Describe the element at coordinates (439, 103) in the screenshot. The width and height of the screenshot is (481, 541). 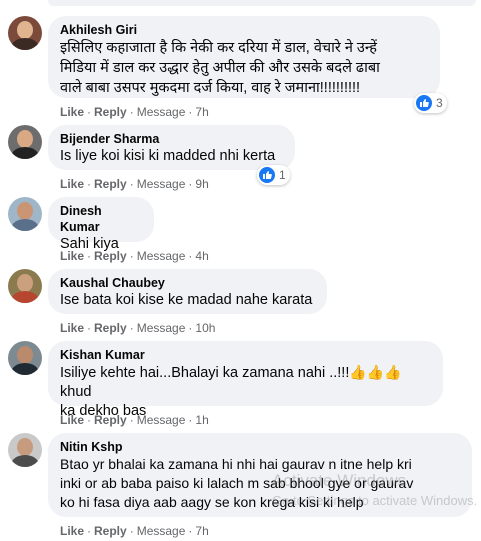
I see `reaction-number: 3` at that location.